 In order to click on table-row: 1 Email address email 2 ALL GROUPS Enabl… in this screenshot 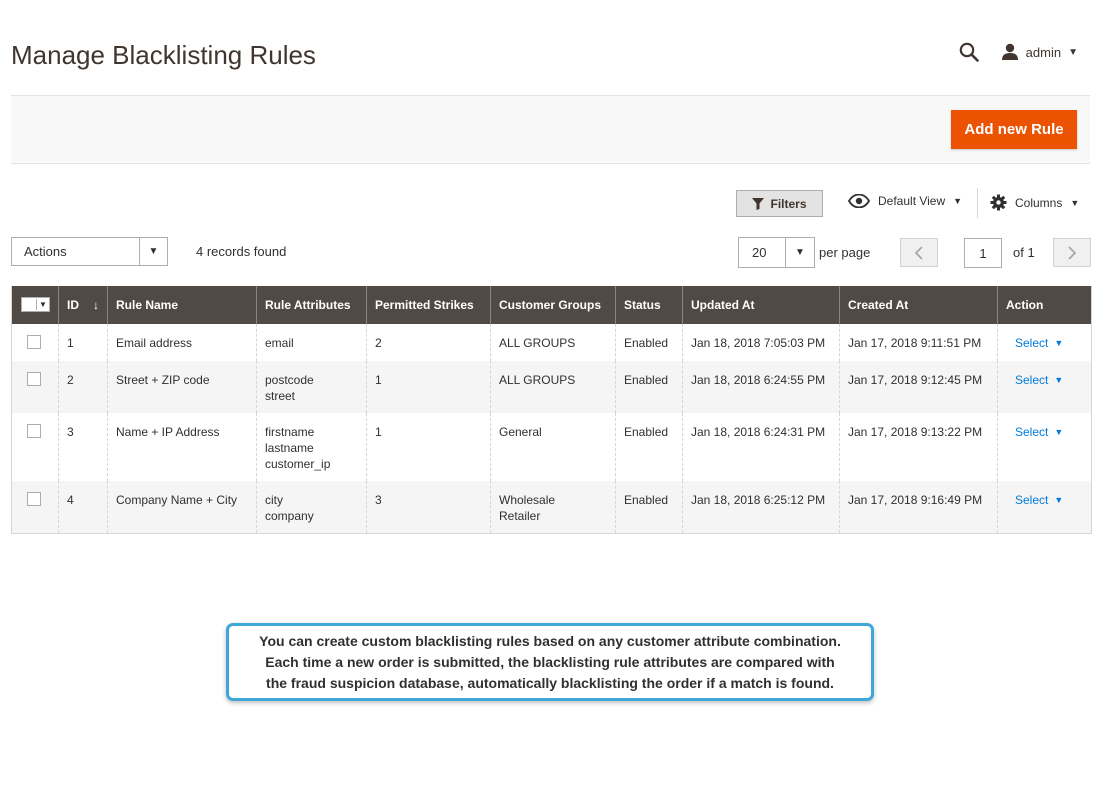, I will do `click(551, 342)`.